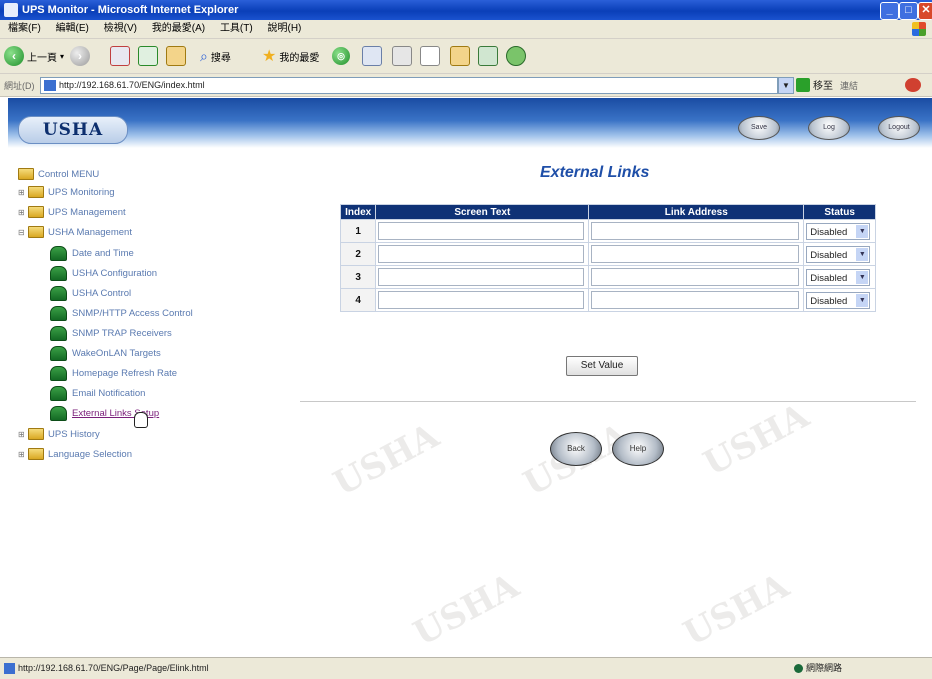 The height and width of the screenshot is (679, 932). I want to click on tree-group-label: UPS History, so click(74, 434).